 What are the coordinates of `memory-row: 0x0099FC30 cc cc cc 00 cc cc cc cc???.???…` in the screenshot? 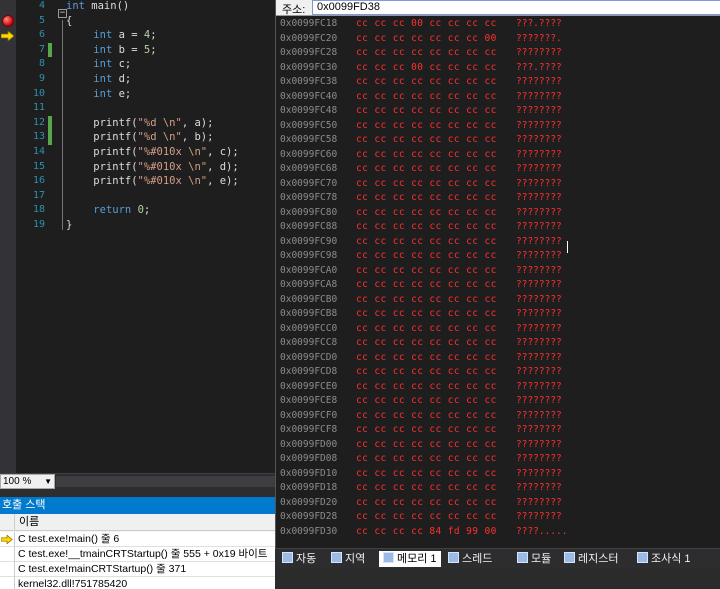 It's located at (498, 68).